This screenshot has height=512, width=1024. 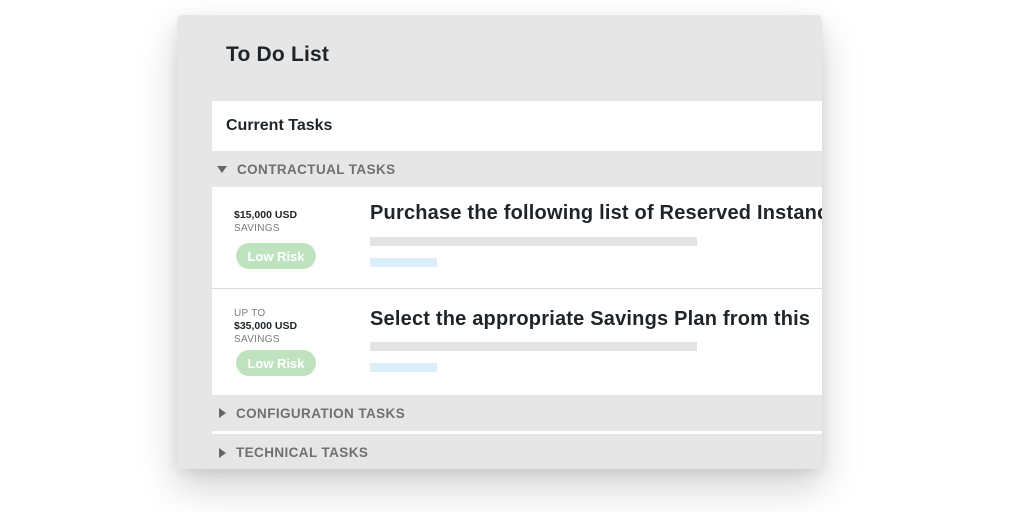 I want to click on section-configuration-label: CONFIGURATION TASKS, so click(x=321, y=413).